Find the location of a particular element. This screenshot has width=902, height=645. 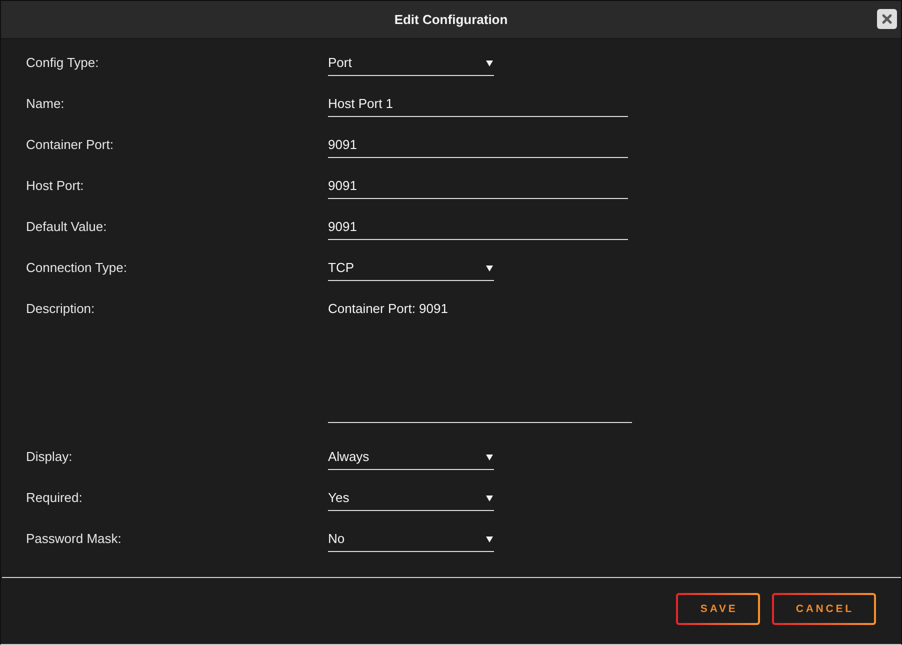

dialog-title: Edit Configuration is located at coordinates (451, 19).